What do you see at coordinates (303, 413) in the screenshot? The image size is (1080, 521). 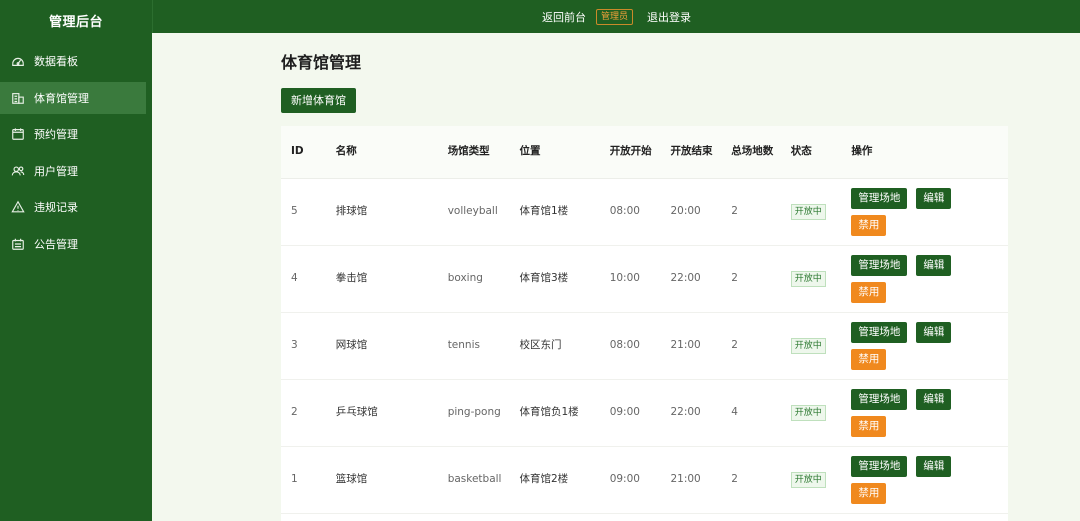 I see `cell-id: 2` at bounding box center [303, 413].